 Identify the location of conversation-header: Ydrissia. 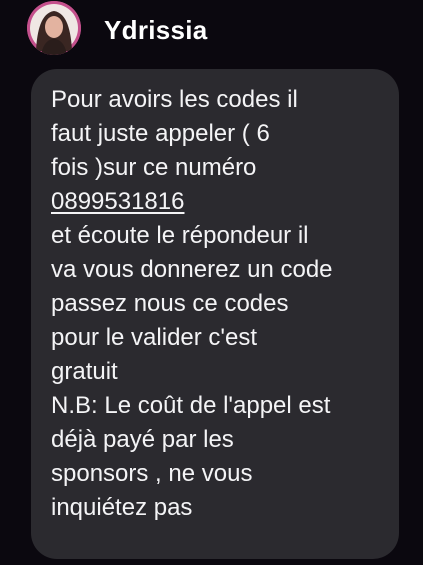
(211, 32).